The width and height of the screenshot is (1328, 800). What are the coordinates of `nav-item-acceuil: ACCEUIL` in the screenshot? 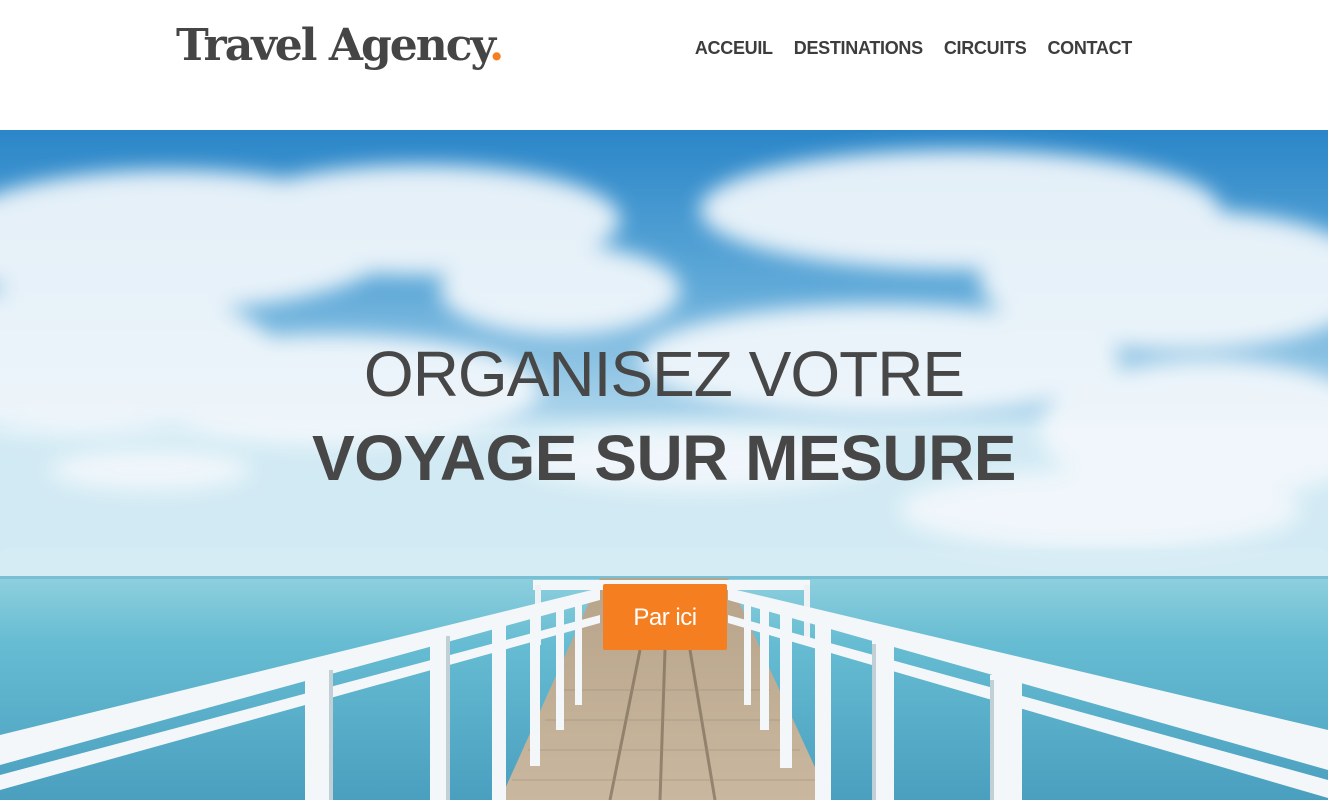 It's located at (734, 48).